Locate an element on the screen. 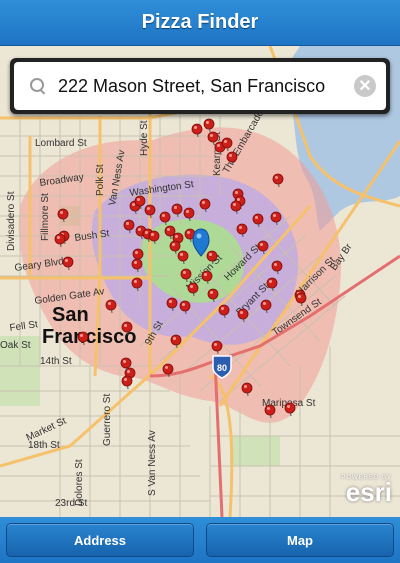 Image resolution: width=400 pixels, height=563 pixels. street-label: Lombard St is located at coordinates (61, 143).